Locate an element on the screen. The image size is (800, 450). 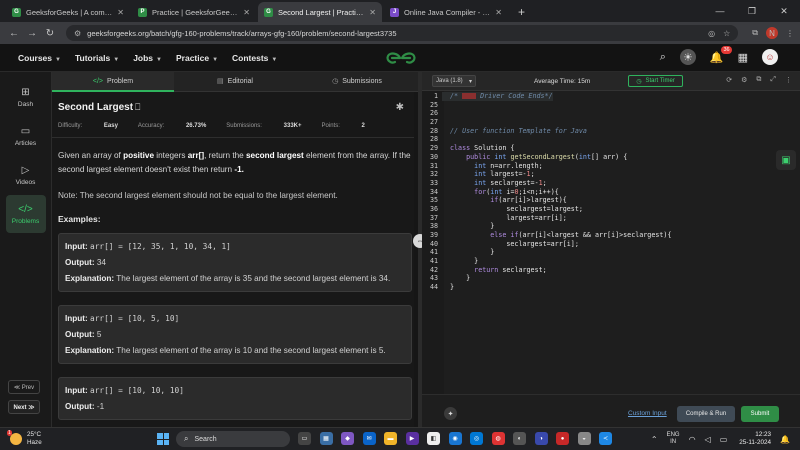
forward-icon: → is located at coordinates (32, 33).